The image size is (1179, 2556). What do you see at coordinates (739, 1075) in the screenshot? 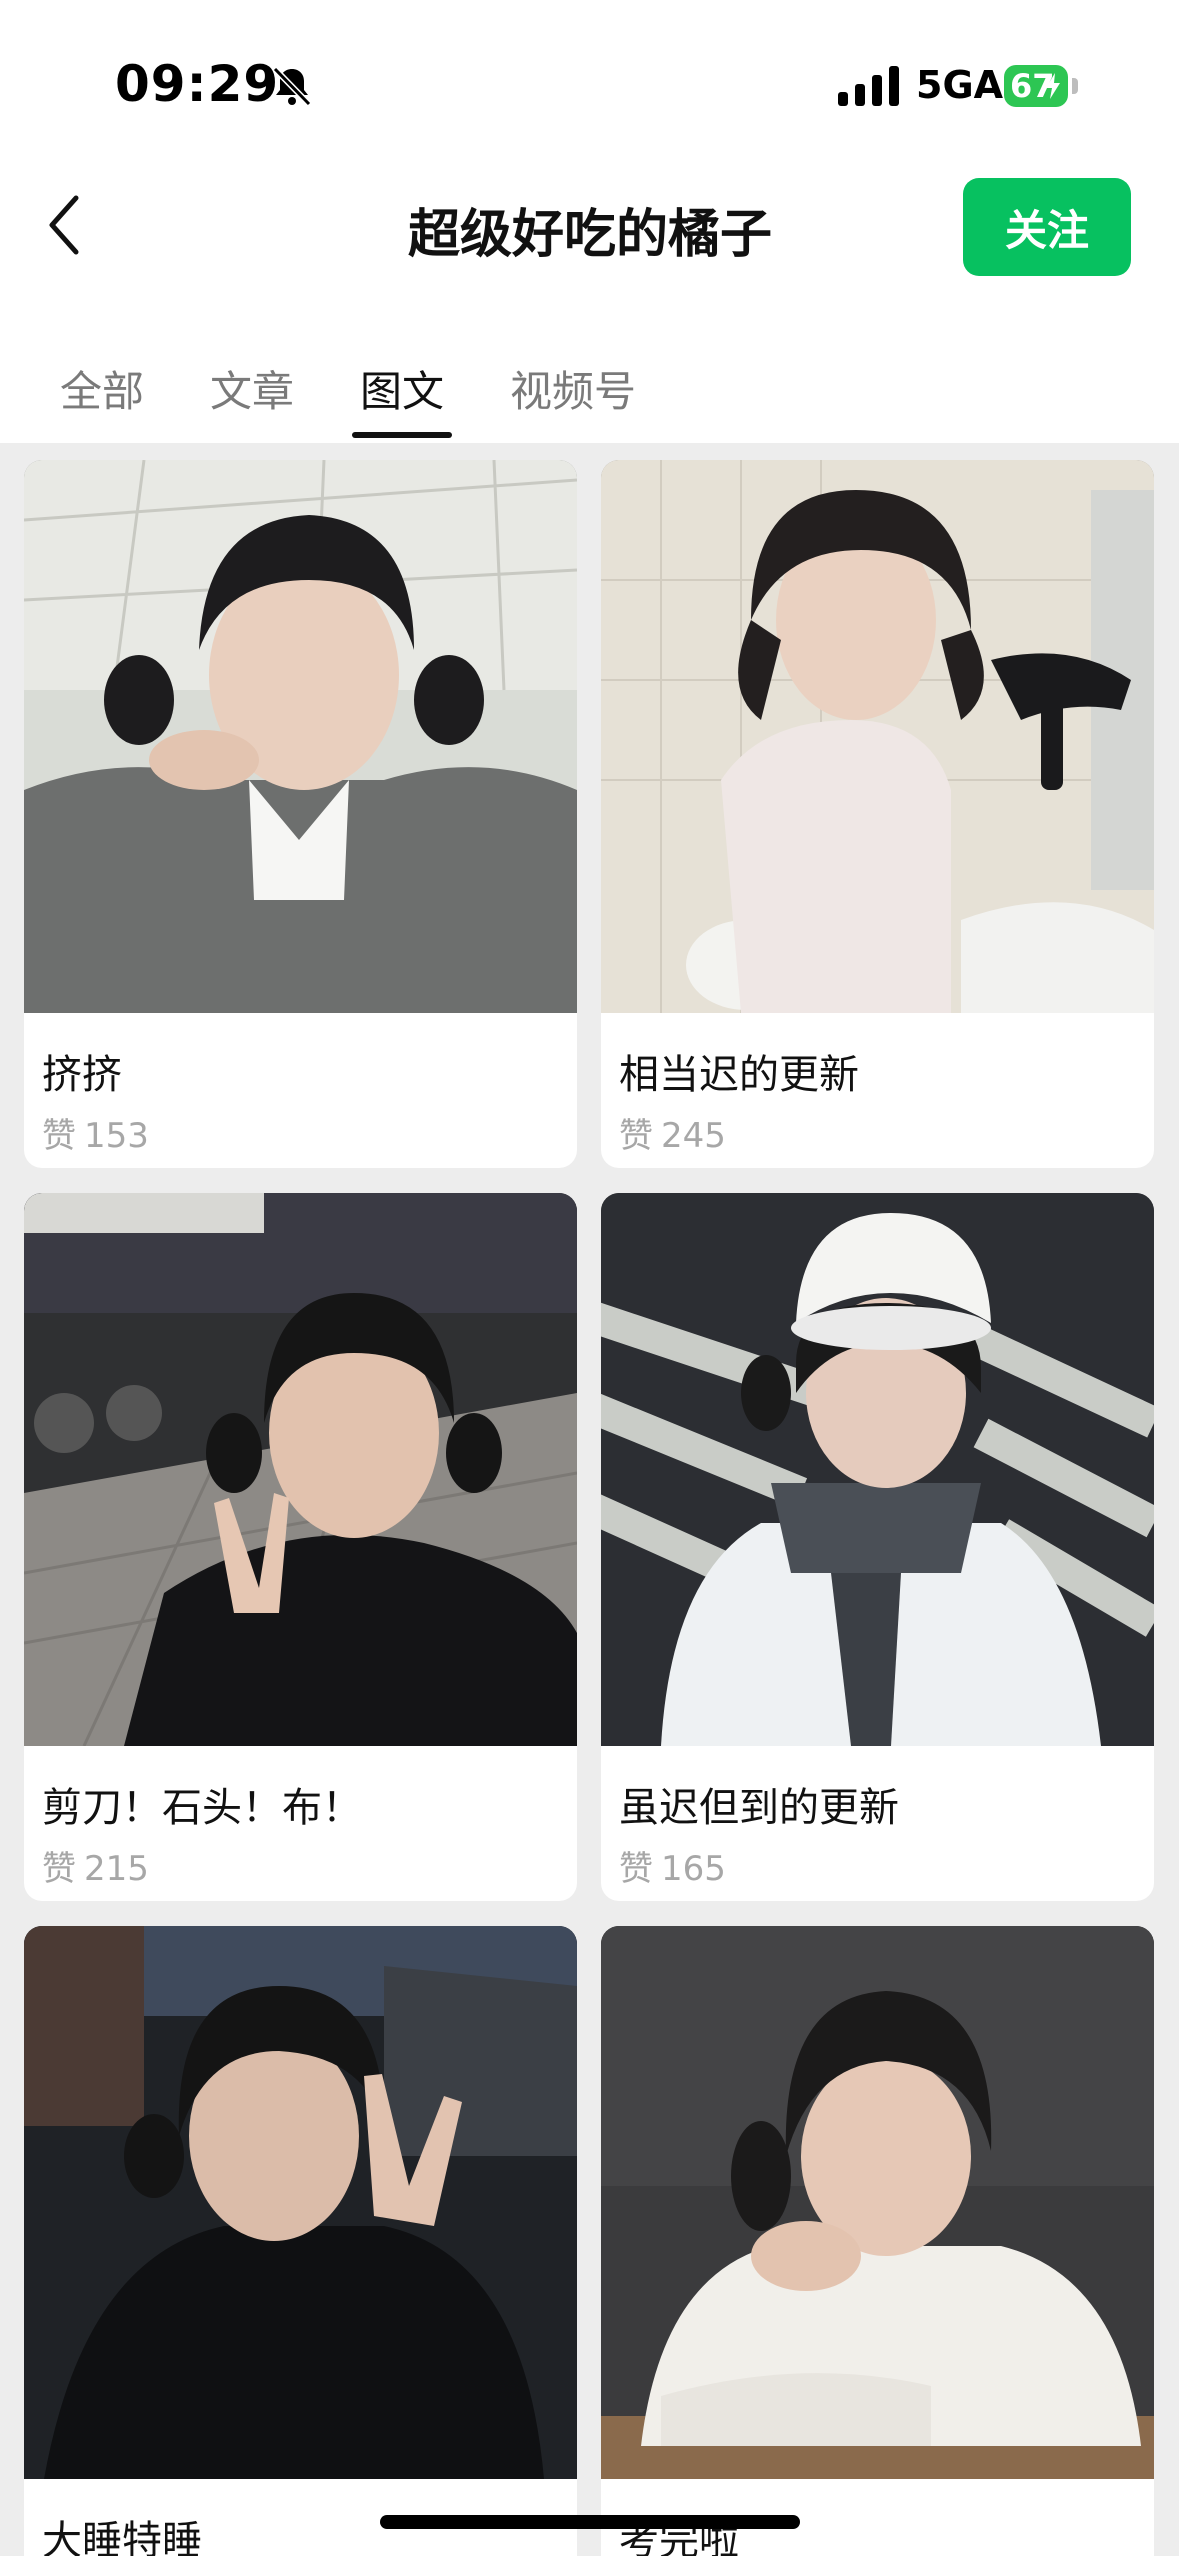
I see `post-title: 相当迟的更新` at bounding box center [739, 1075].